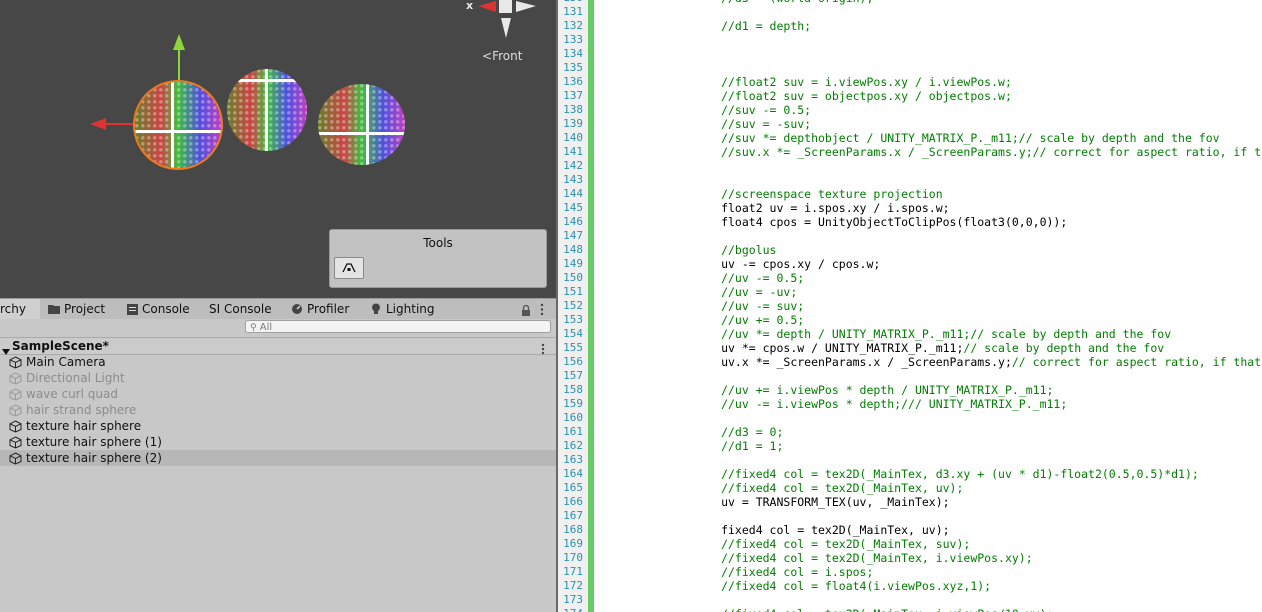 The width and height of the screenshot is (1262, 612). What do you see at coordinates (573, 529) in the screenshot?
I see `line-number: 168` at bounding box center [573, 529].